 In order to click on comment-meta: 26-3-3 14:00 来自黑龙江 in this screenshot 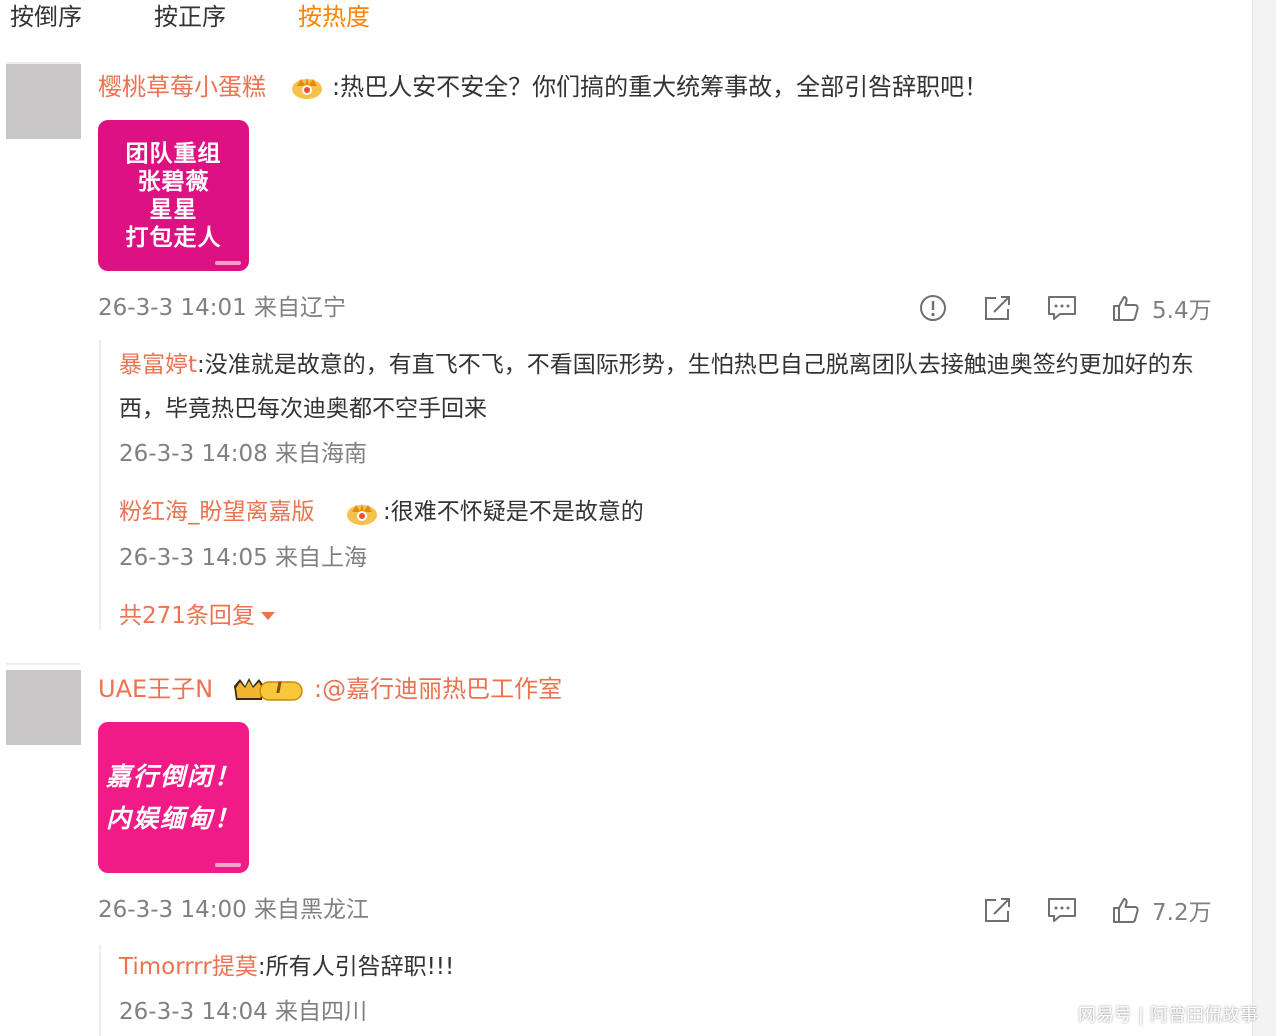, I will do `click(234, 910)`.